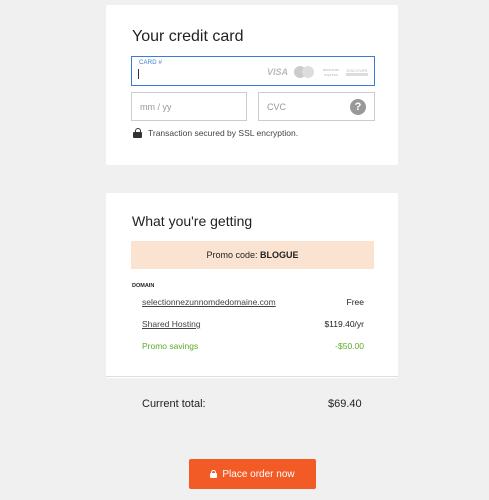 The image size is (489, 500). I want to click on discover-icon: DISCOVER, so click(357, 72).